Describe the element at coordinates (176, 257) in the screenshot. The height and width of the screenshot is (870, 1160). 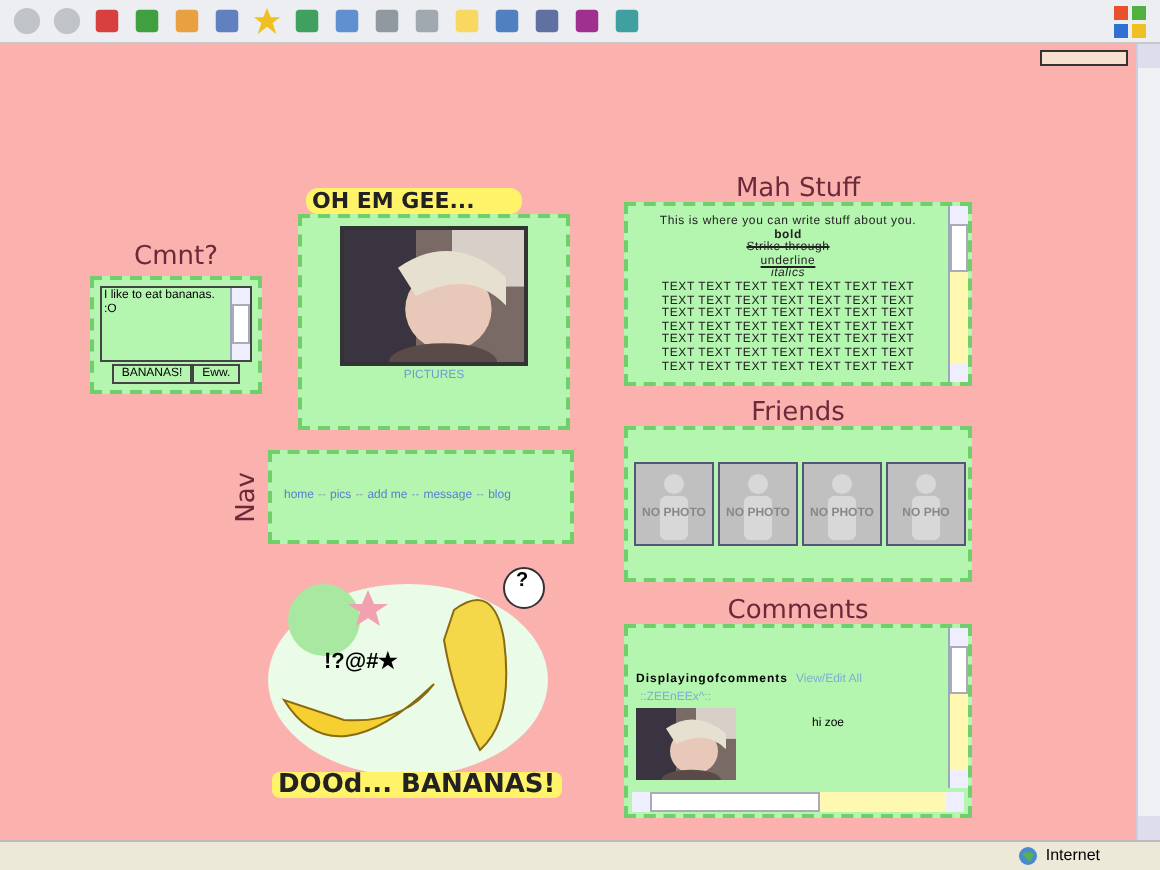
I see `comment-heading: Cmnt?` at that location.